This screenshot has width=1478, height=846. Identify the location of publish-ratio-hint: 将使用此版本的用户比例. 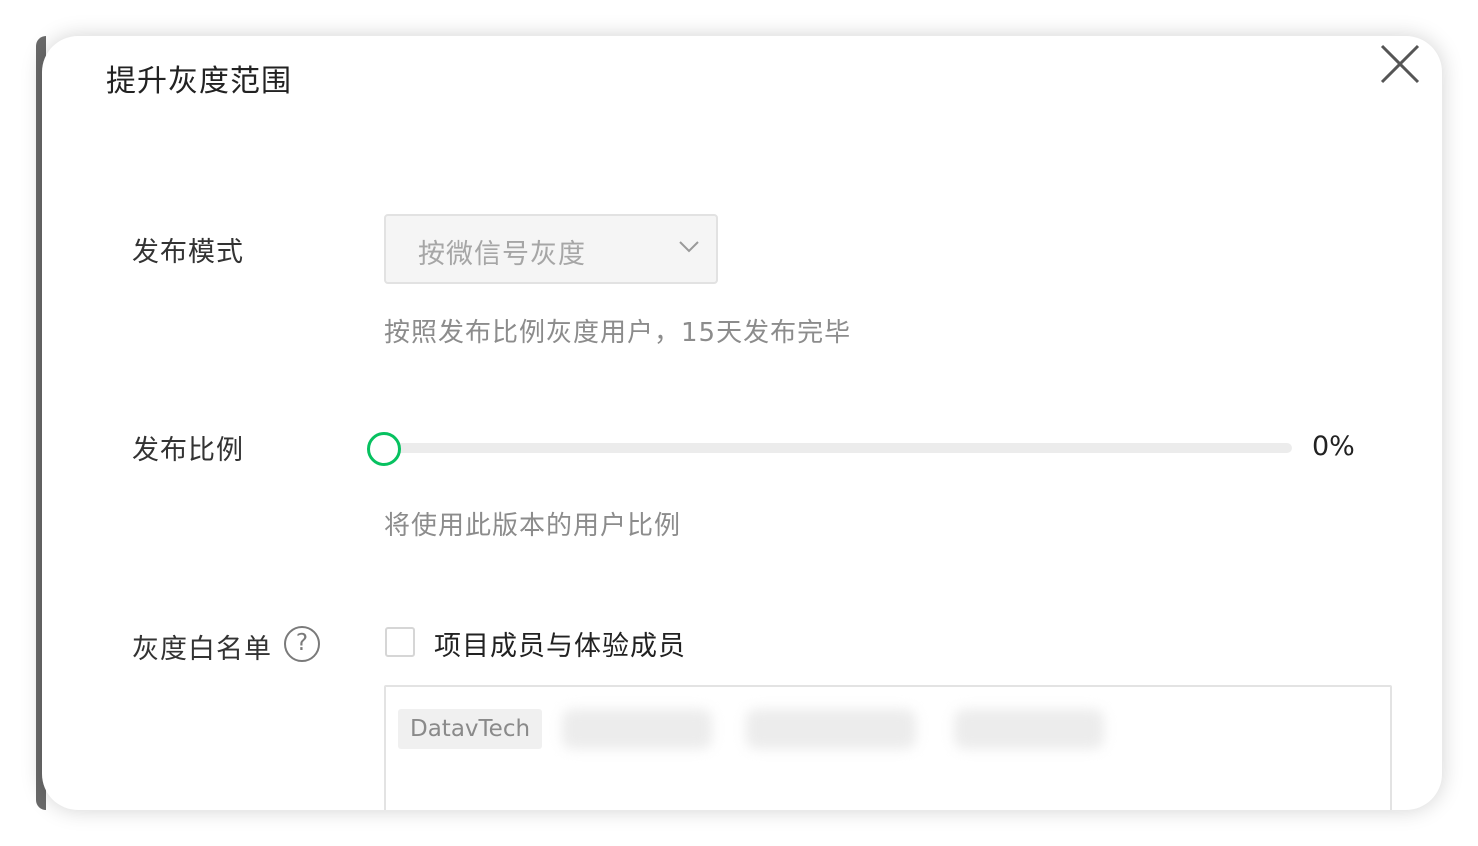
(533, 526).